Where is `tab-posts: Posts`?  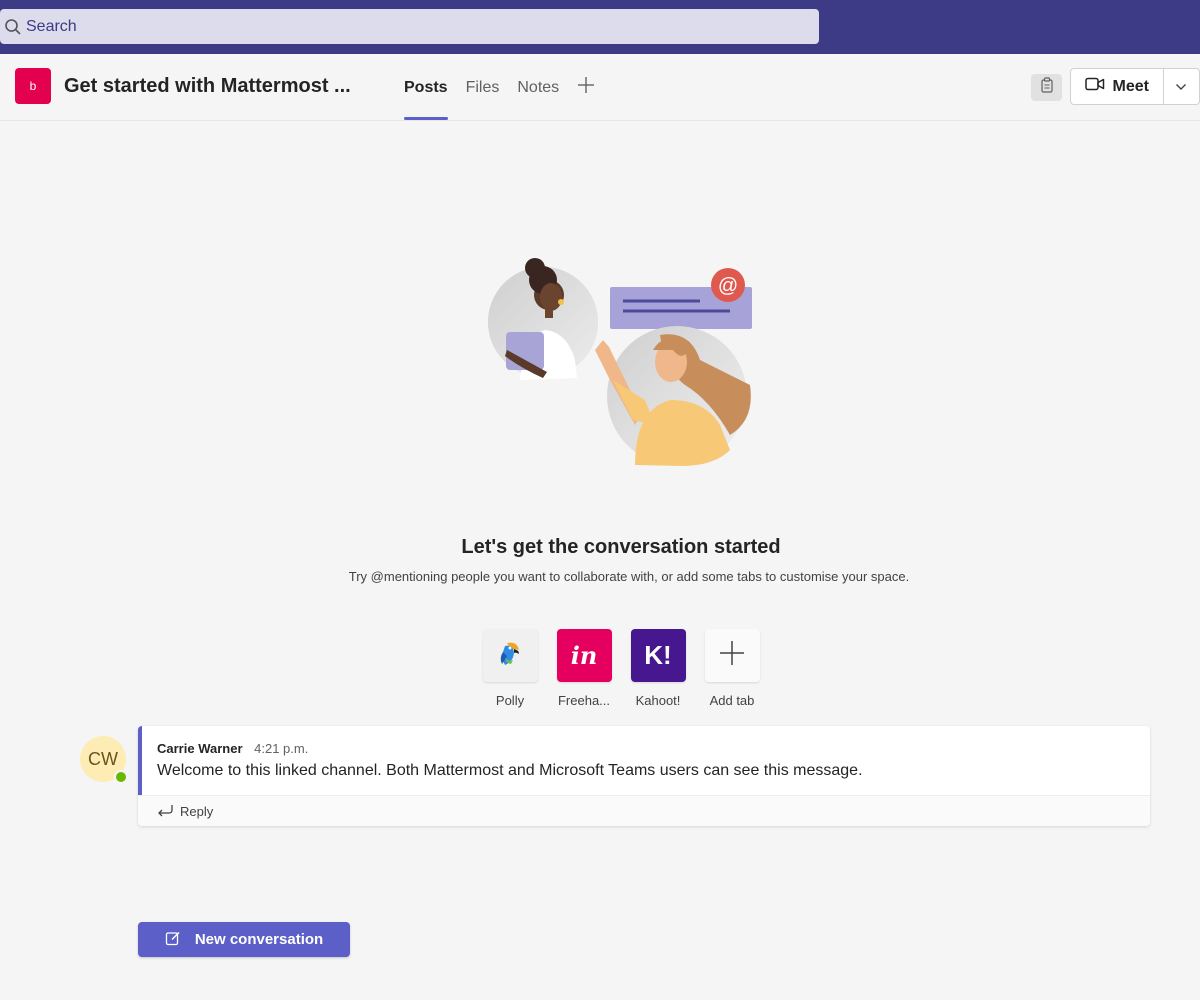
tab-posts: Posts is located at coordinates (426, 87).